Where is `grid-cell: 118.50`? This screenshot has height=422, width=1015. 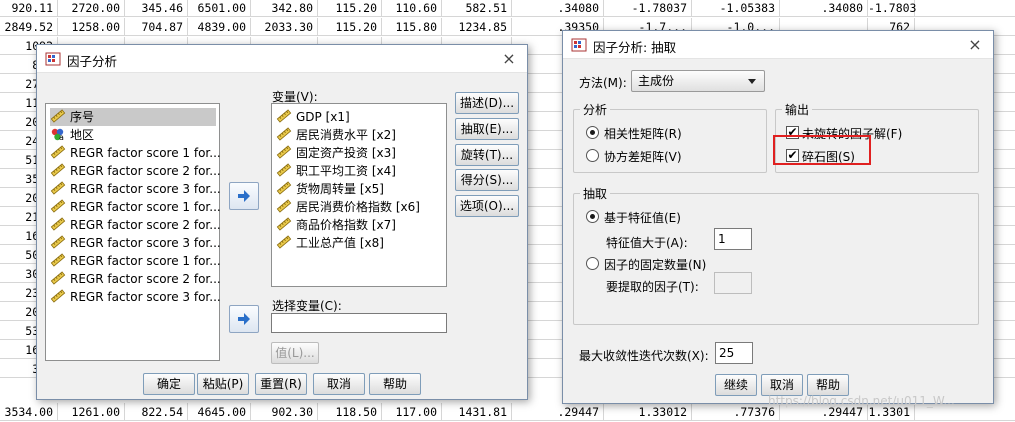 grid-cell: 118.50 is located at coordinates (350, 412).